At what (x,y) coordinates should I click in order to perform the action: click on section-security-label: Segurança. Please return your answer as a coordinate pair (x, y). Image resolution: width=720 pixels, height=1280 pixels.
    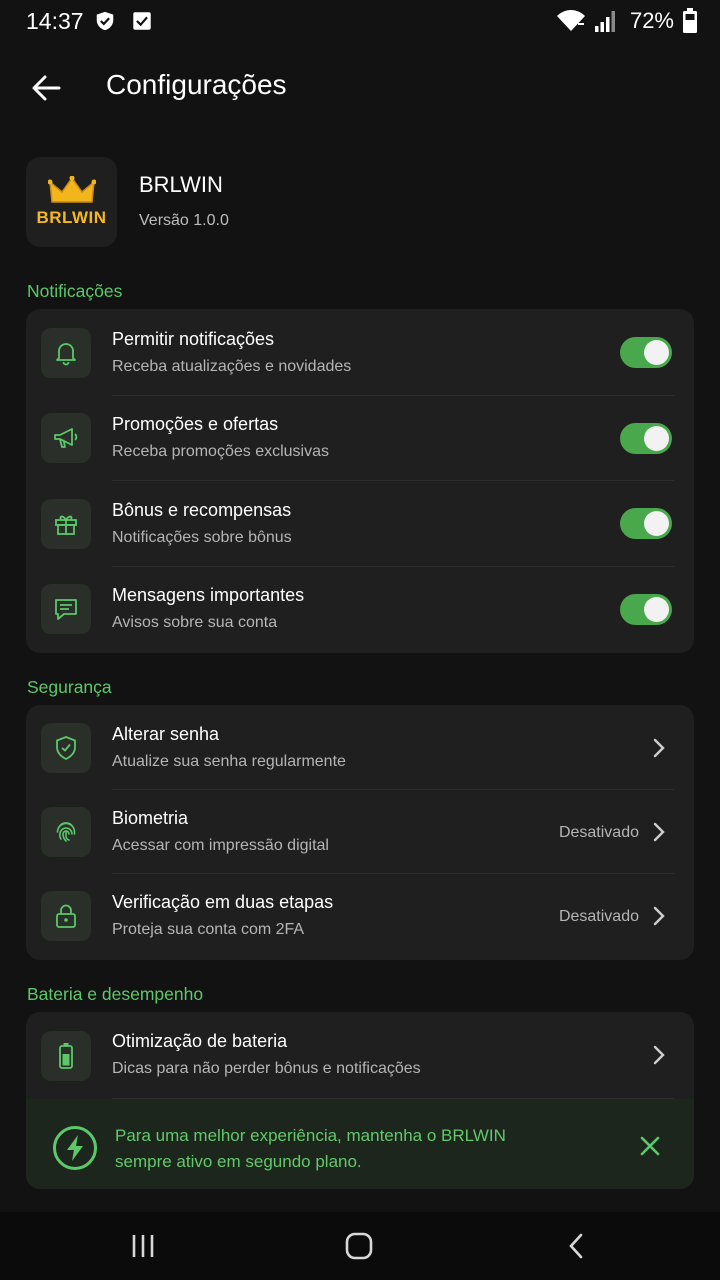
    Looking at the image, I should click on (69, 687).